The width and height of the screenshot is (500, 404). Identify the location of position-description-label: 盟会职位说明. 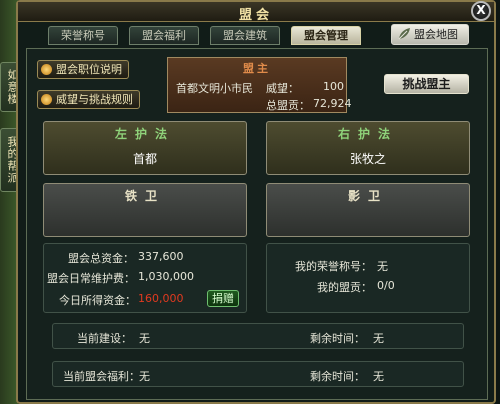
(89, 69).